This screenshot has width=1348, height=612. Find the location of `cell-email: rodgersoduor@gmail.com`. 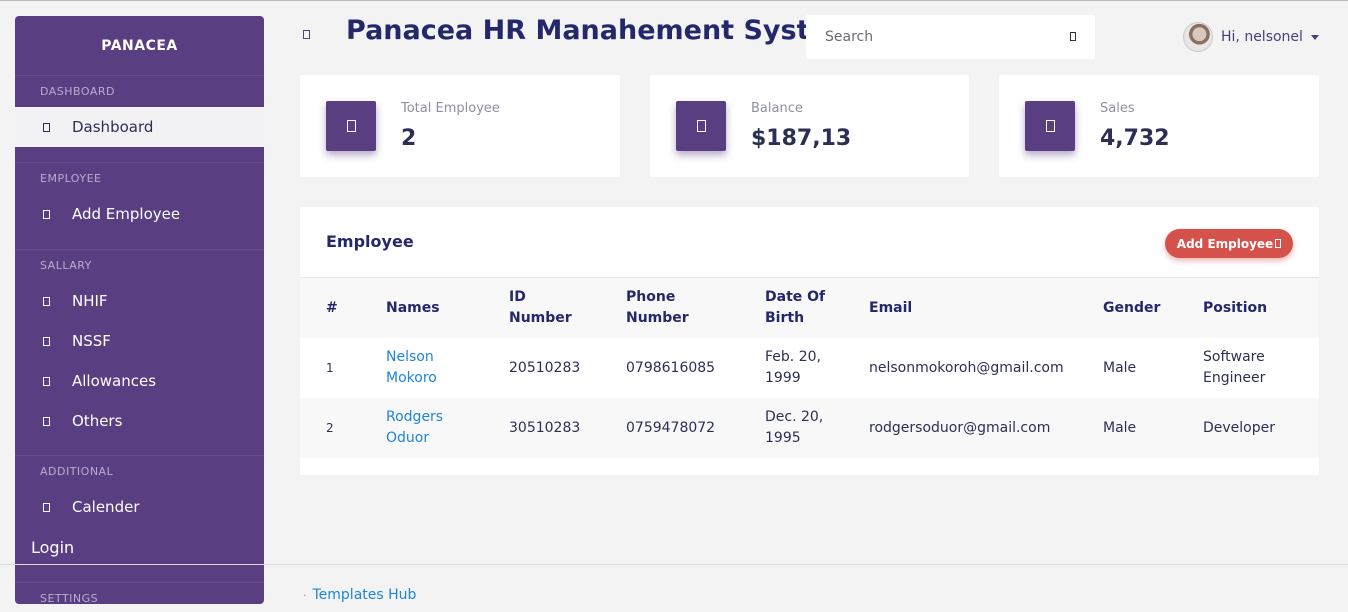

cell-email: rodgersoduor@gmail.com is located at coordinates (986, 428).